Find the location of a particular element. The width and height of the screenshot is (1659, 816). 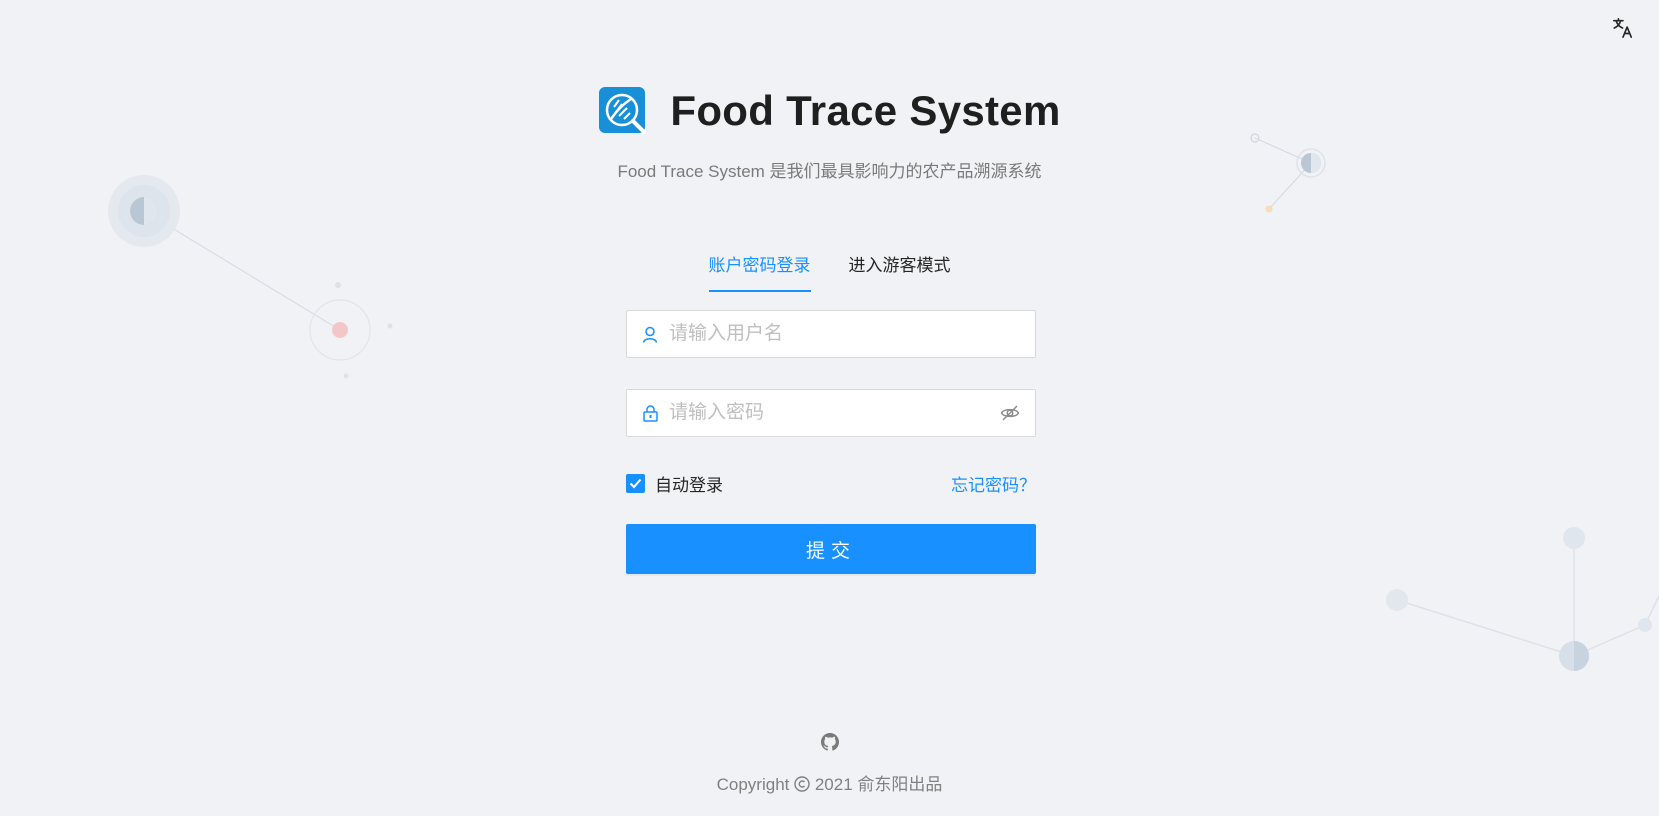

logo-icon is located at coordinates (623, 110).